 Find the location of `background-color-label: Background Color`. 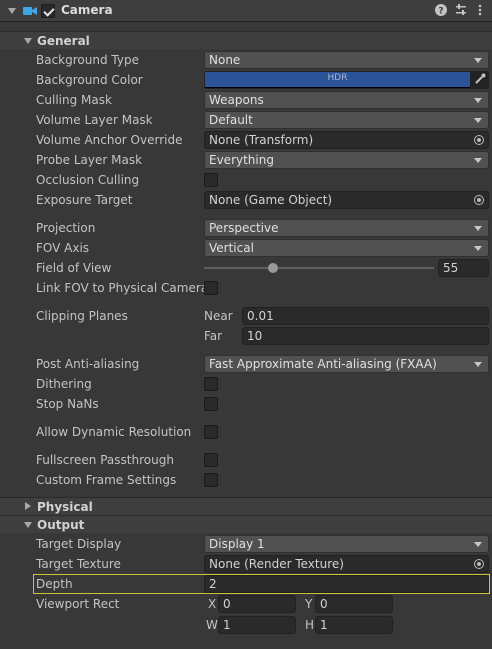

background-color-label: Background Color is located at coordinates (89, 80).